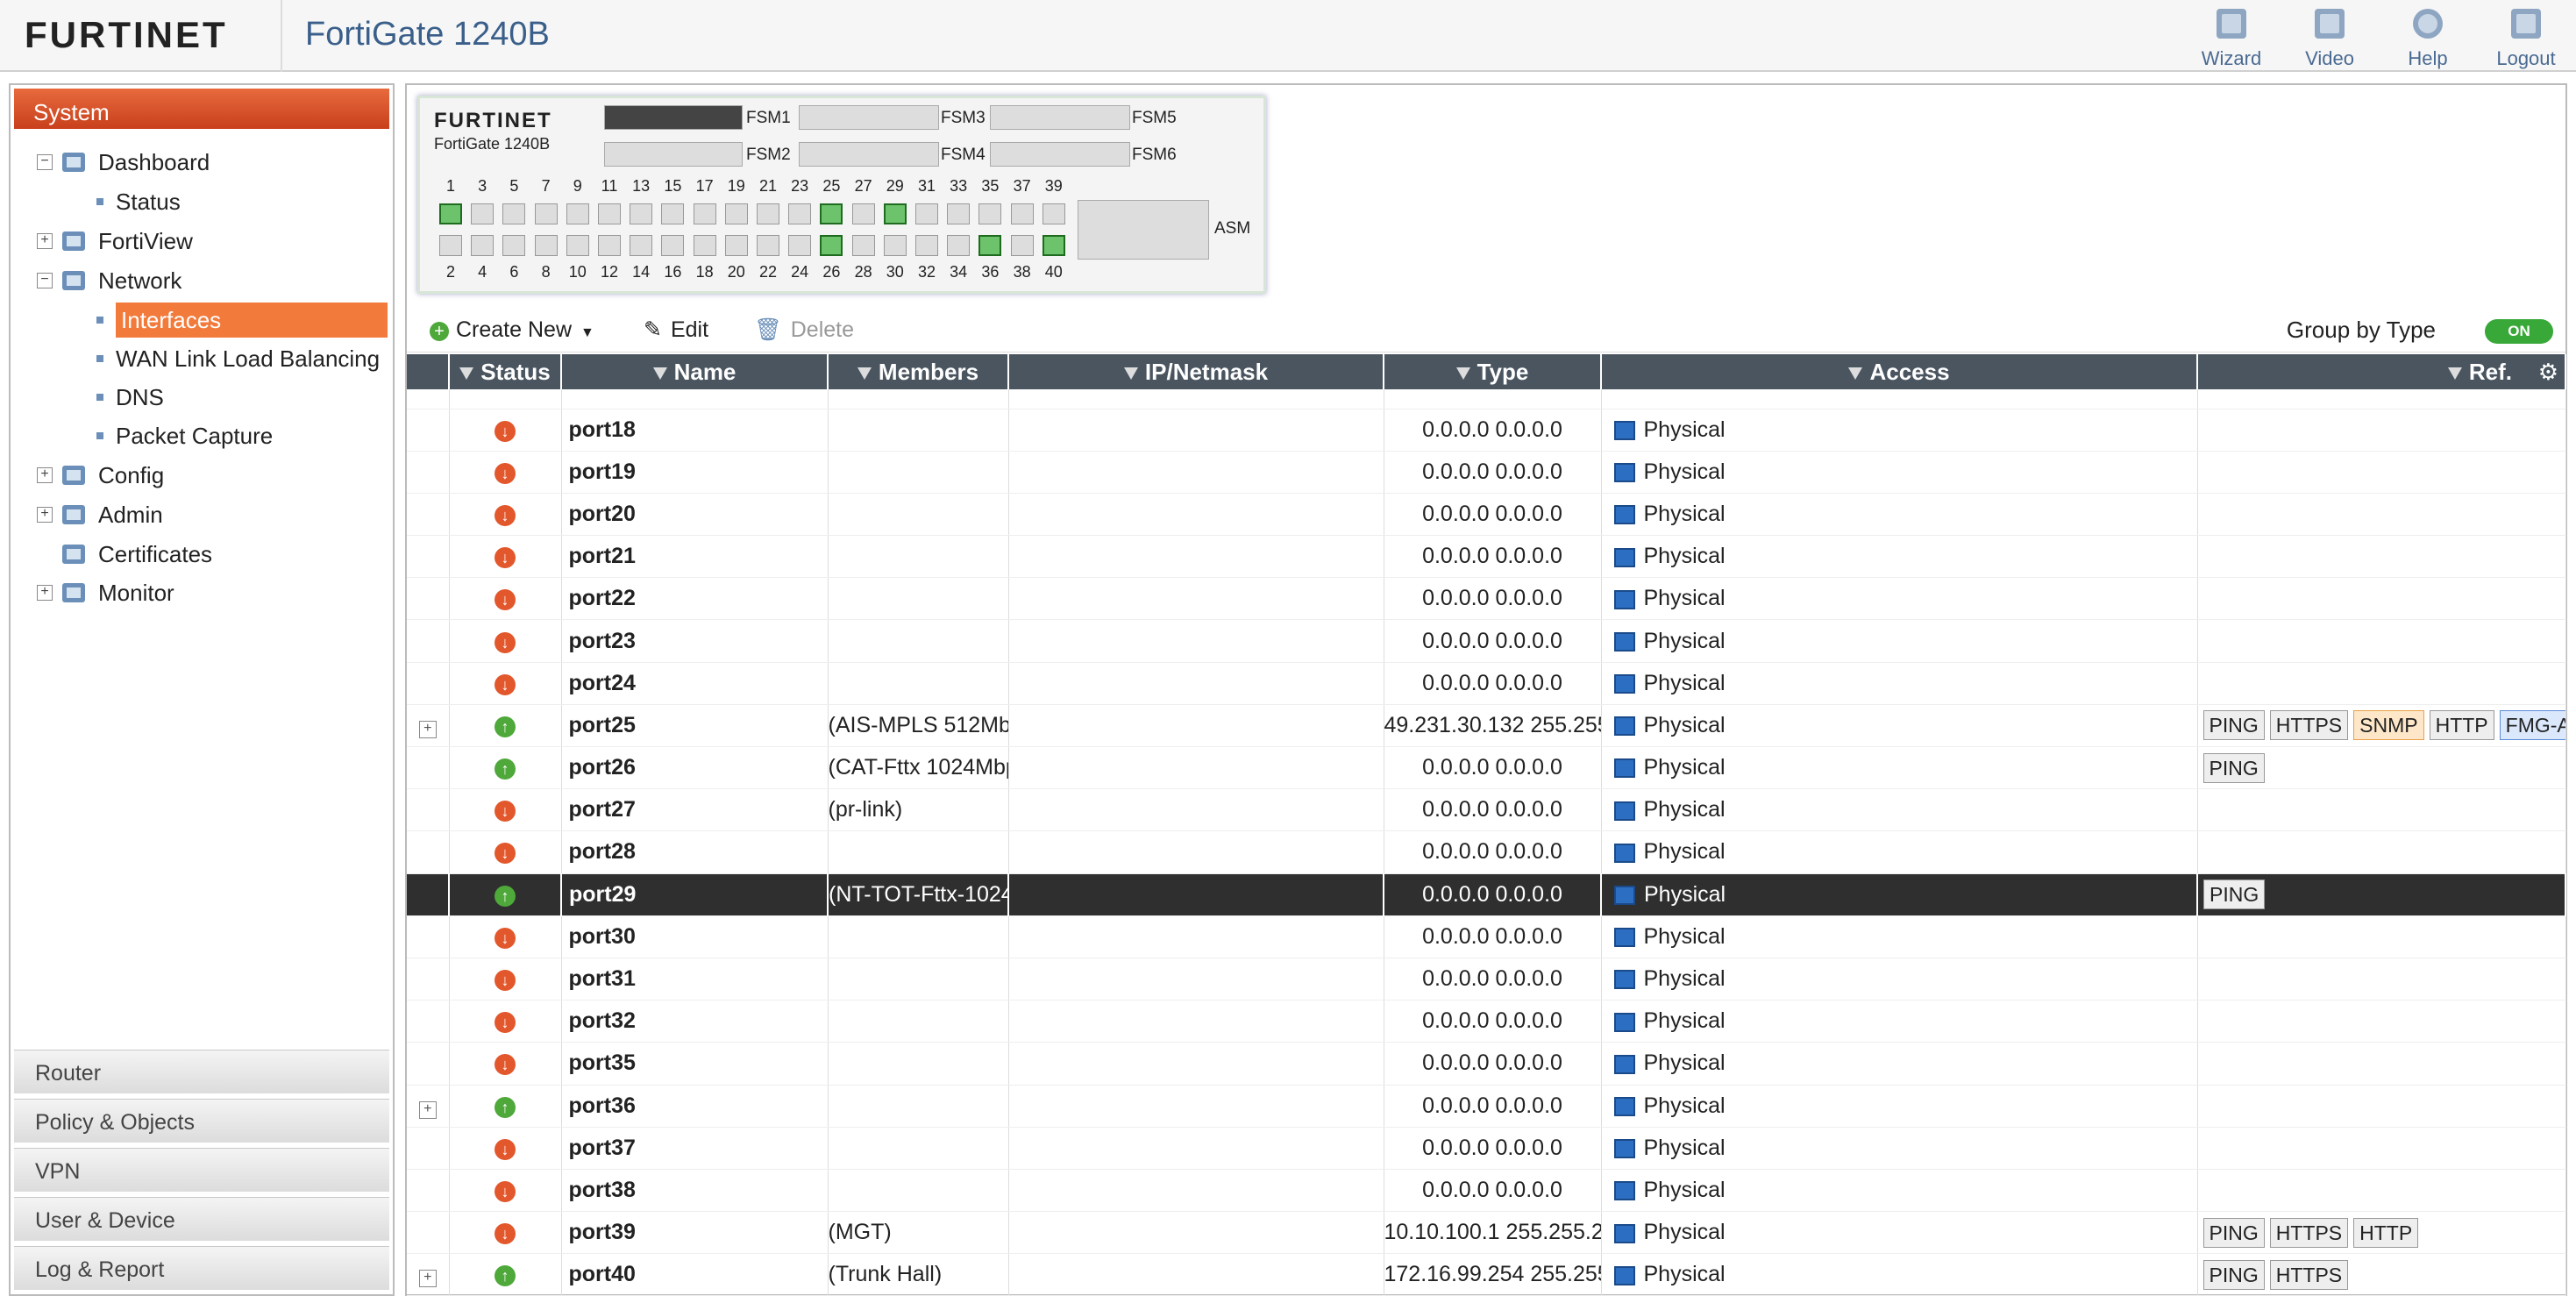 The width and height of the screenshot is (2576, 1296). Describe the element at coordinates (804, 330) in the screenshot. I see `delete-button: 🗑 Delete` at that location.